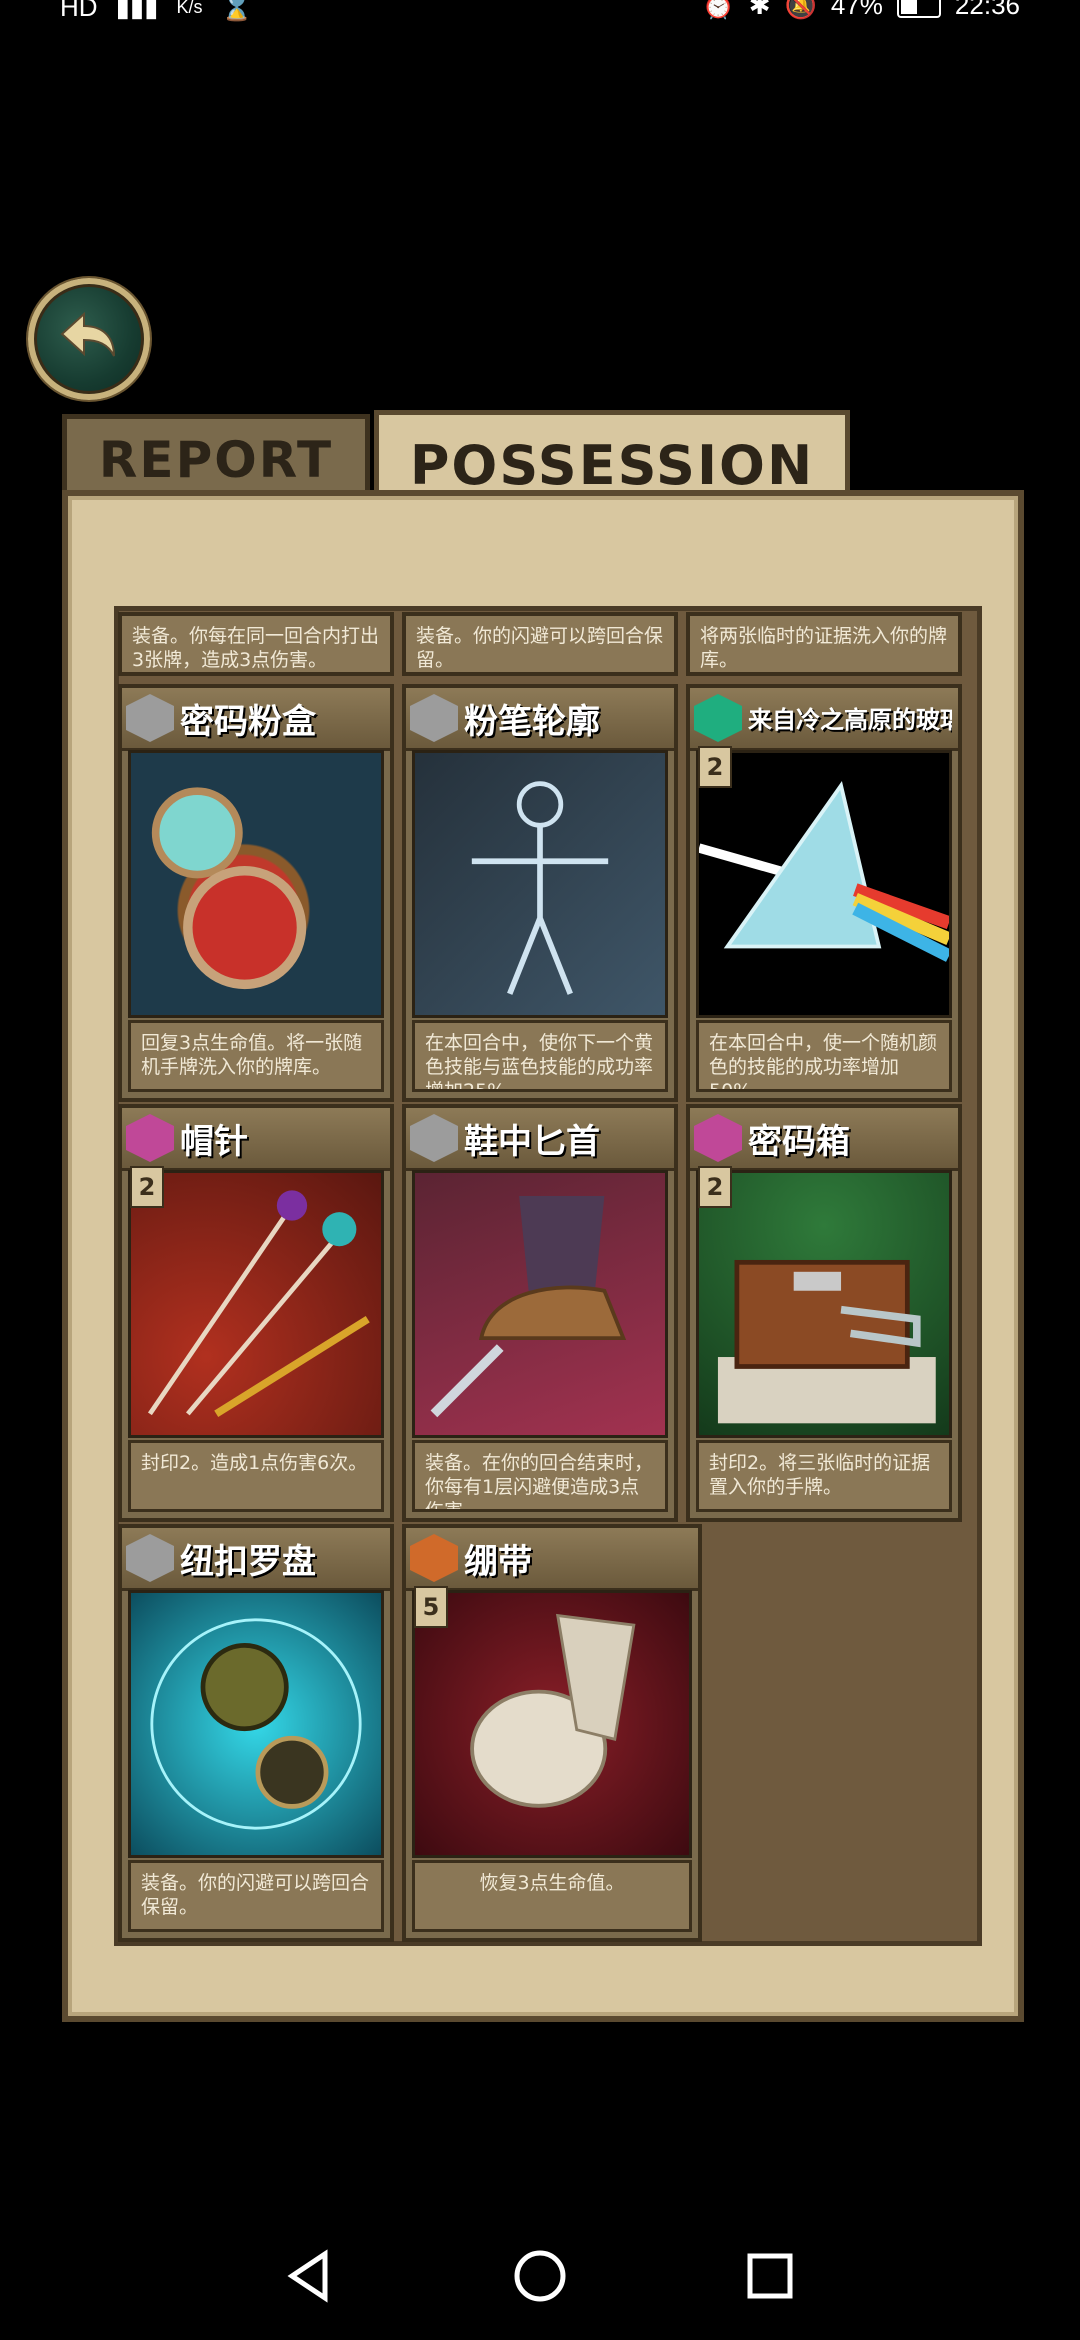 The width and height of the screenshot is (1080, 2340). I want to click on button-compass-icon, so click(256, 1724).